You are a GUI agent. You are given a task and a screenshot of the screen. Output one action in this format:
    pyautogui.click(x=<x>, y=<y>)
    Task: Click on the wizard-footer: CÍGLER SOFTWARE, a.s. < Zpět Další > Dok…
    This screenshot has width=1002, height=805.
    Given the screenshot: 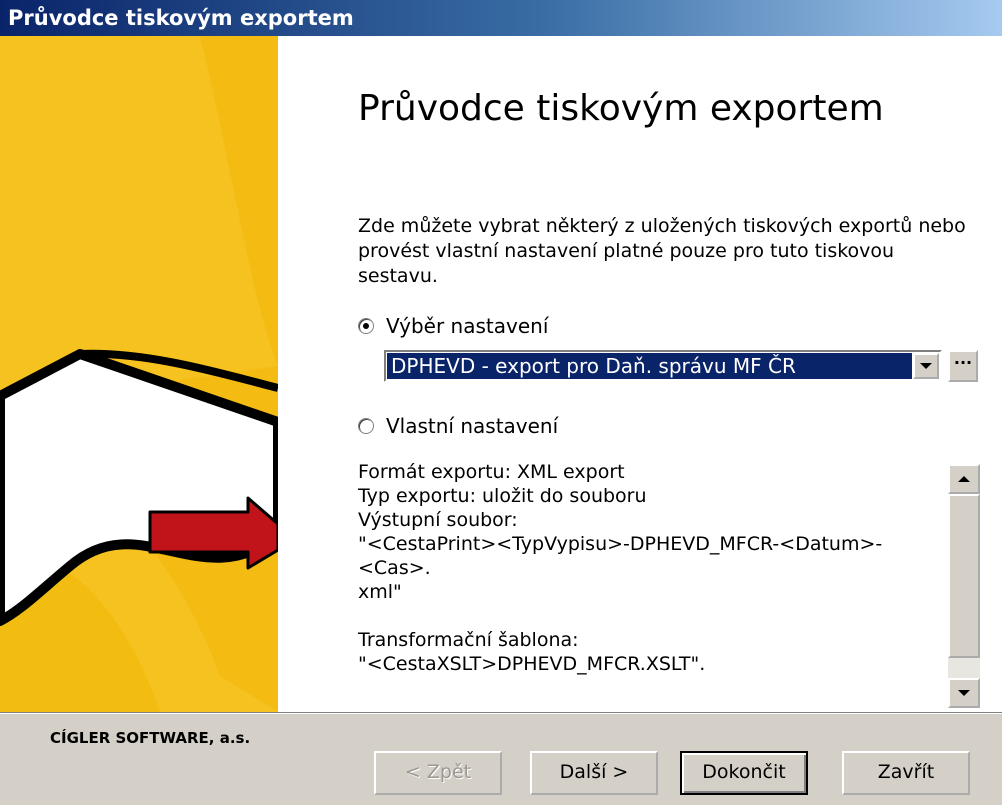 What is the action you would take?
    pyautogui.click(x=501, y=758)
    